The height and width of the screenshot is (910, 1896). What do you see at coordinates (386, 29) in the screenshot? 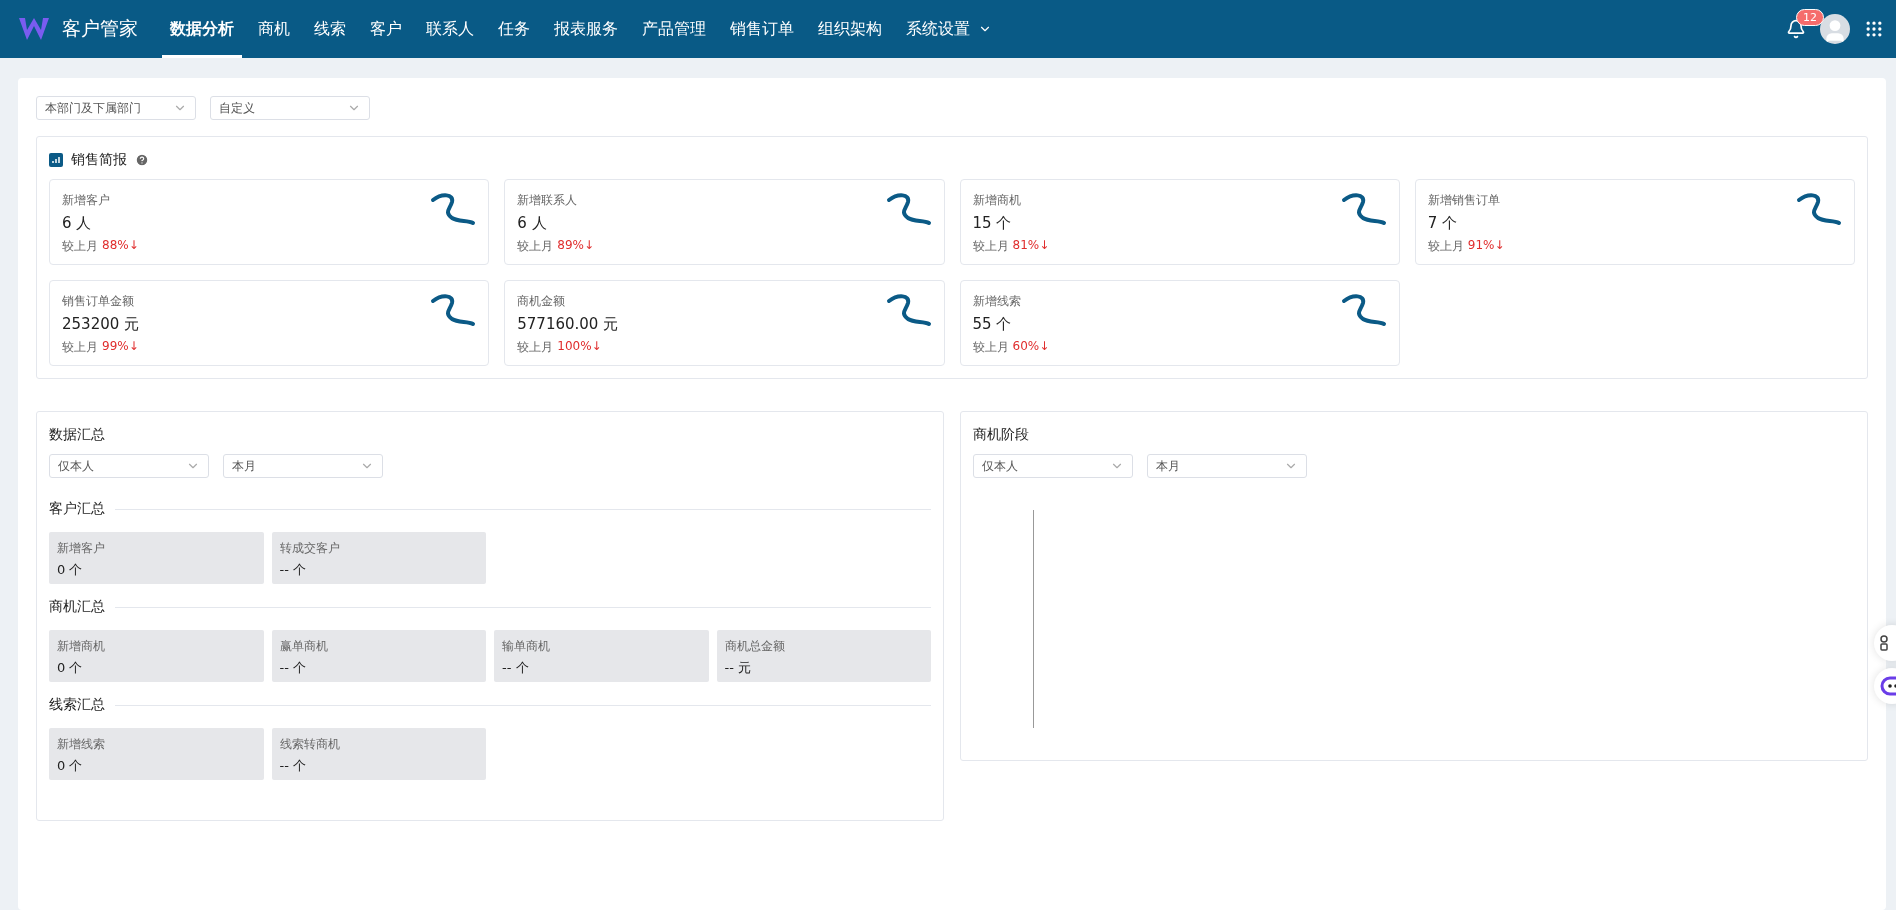
I see `nav-tab: 客户` at bounding box center [386, 29].